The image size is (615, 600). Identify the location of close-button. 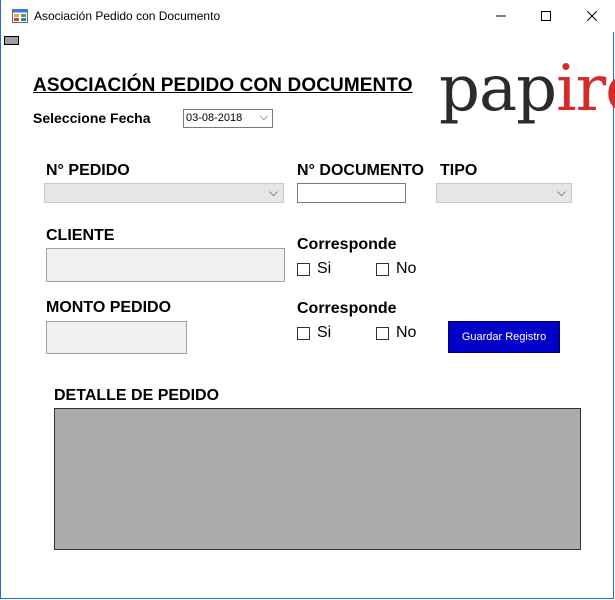
(592, 16).